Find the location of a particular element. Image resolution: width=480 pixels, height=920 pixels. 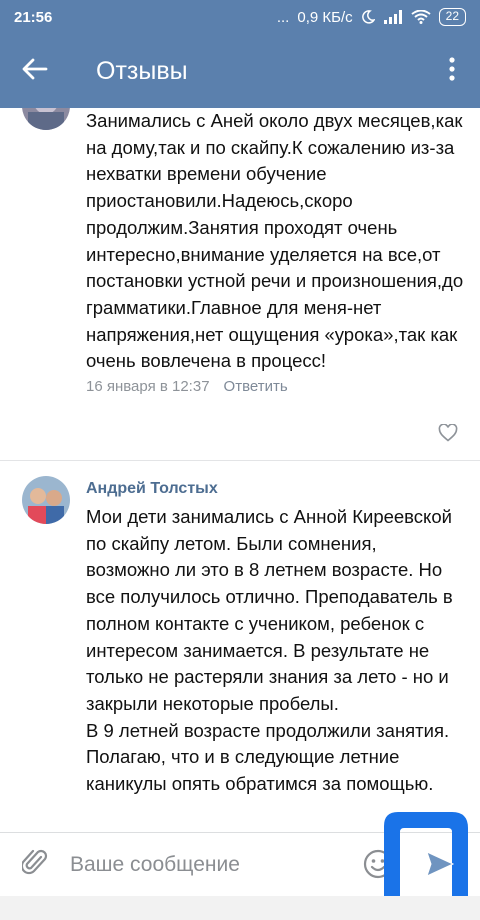

divider is located at coordinates (240, 460).